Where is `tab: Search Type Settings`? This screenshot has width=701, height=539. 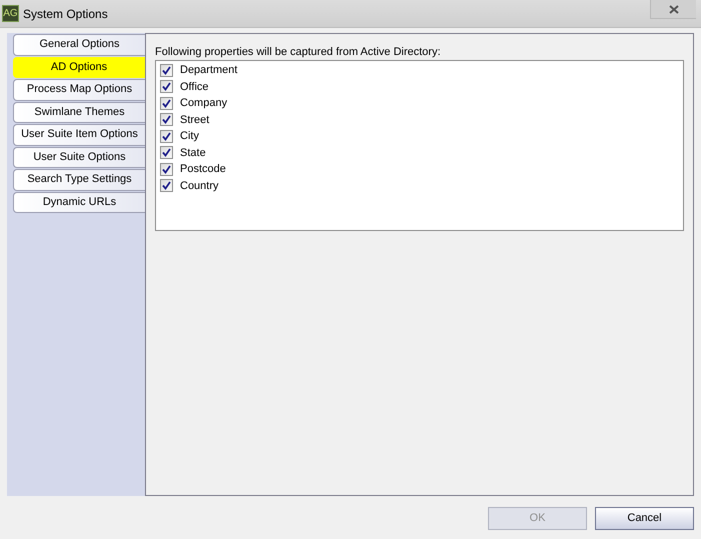
tab: Search Type Settings is located at coordinates (79, 179).